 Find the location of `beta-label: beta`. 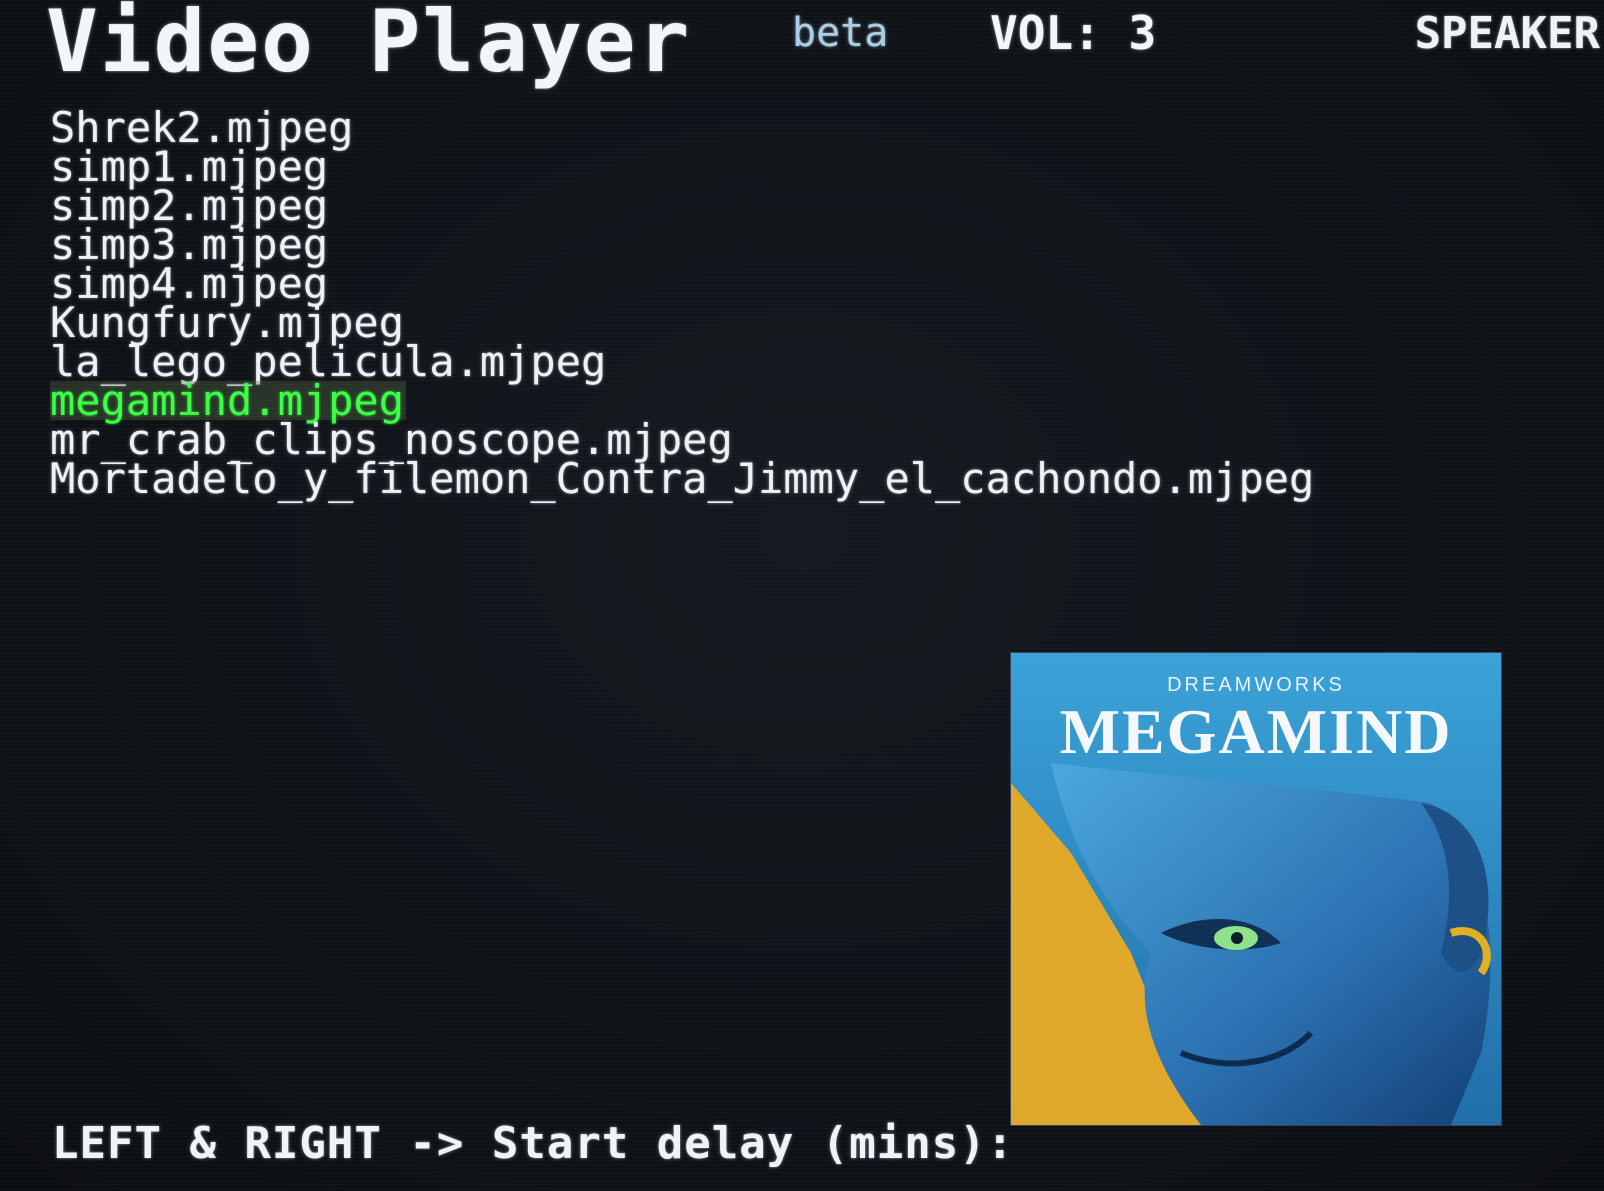

beta-label: beta is located at coordinates (840, 33).